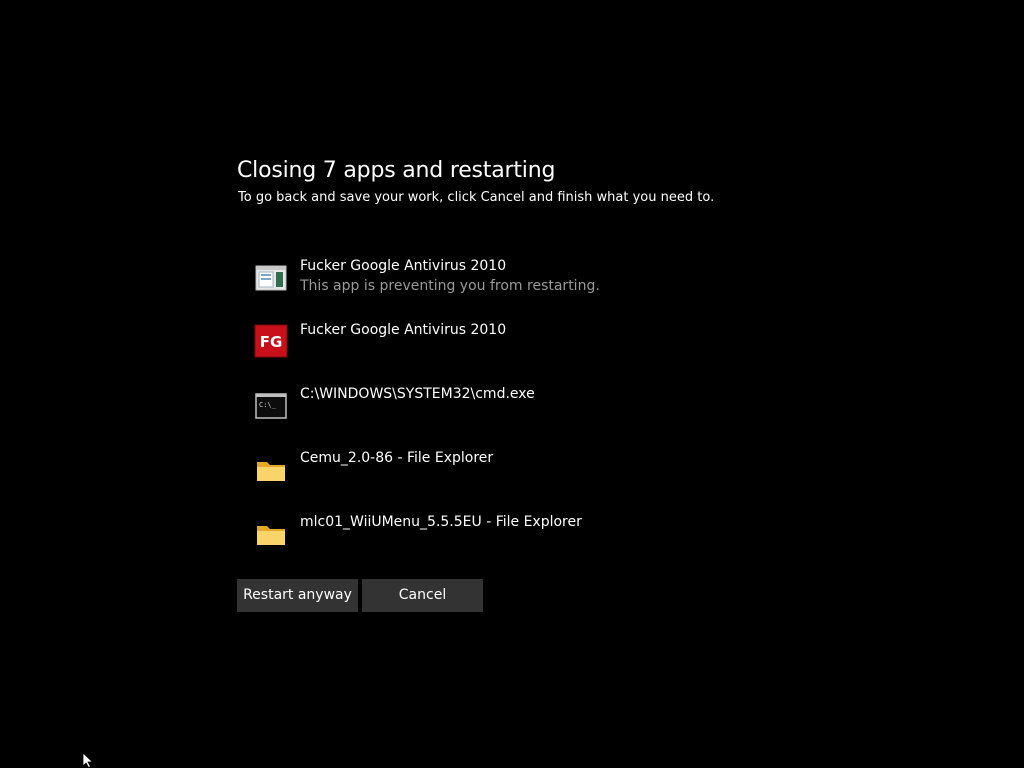 The image size is (1024, 768). I want to click on app-list-item: mlc01_WiiUMenu_5.5.5EU - File Explorer, so click(514, 544).